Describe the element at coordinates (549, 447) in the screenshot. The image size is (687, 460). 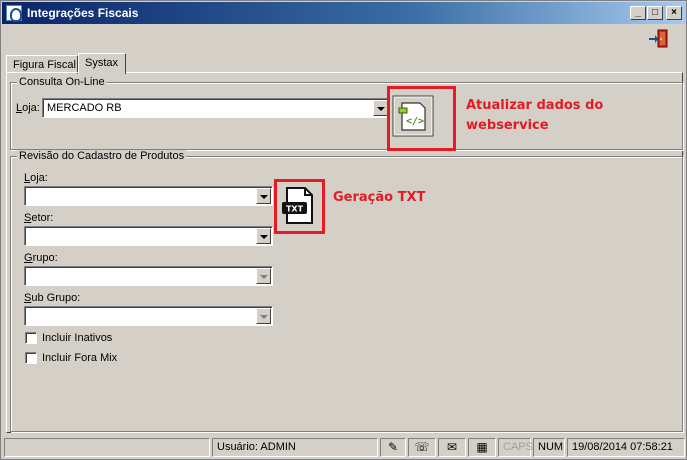
I see `status-num: NUM` at that location.